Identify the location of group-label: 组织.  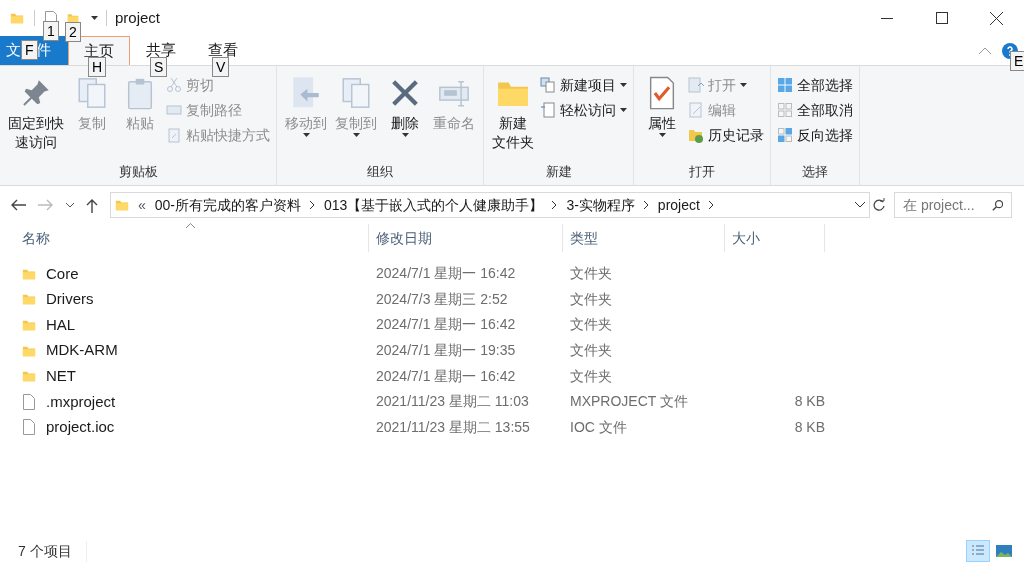
(380, 171).